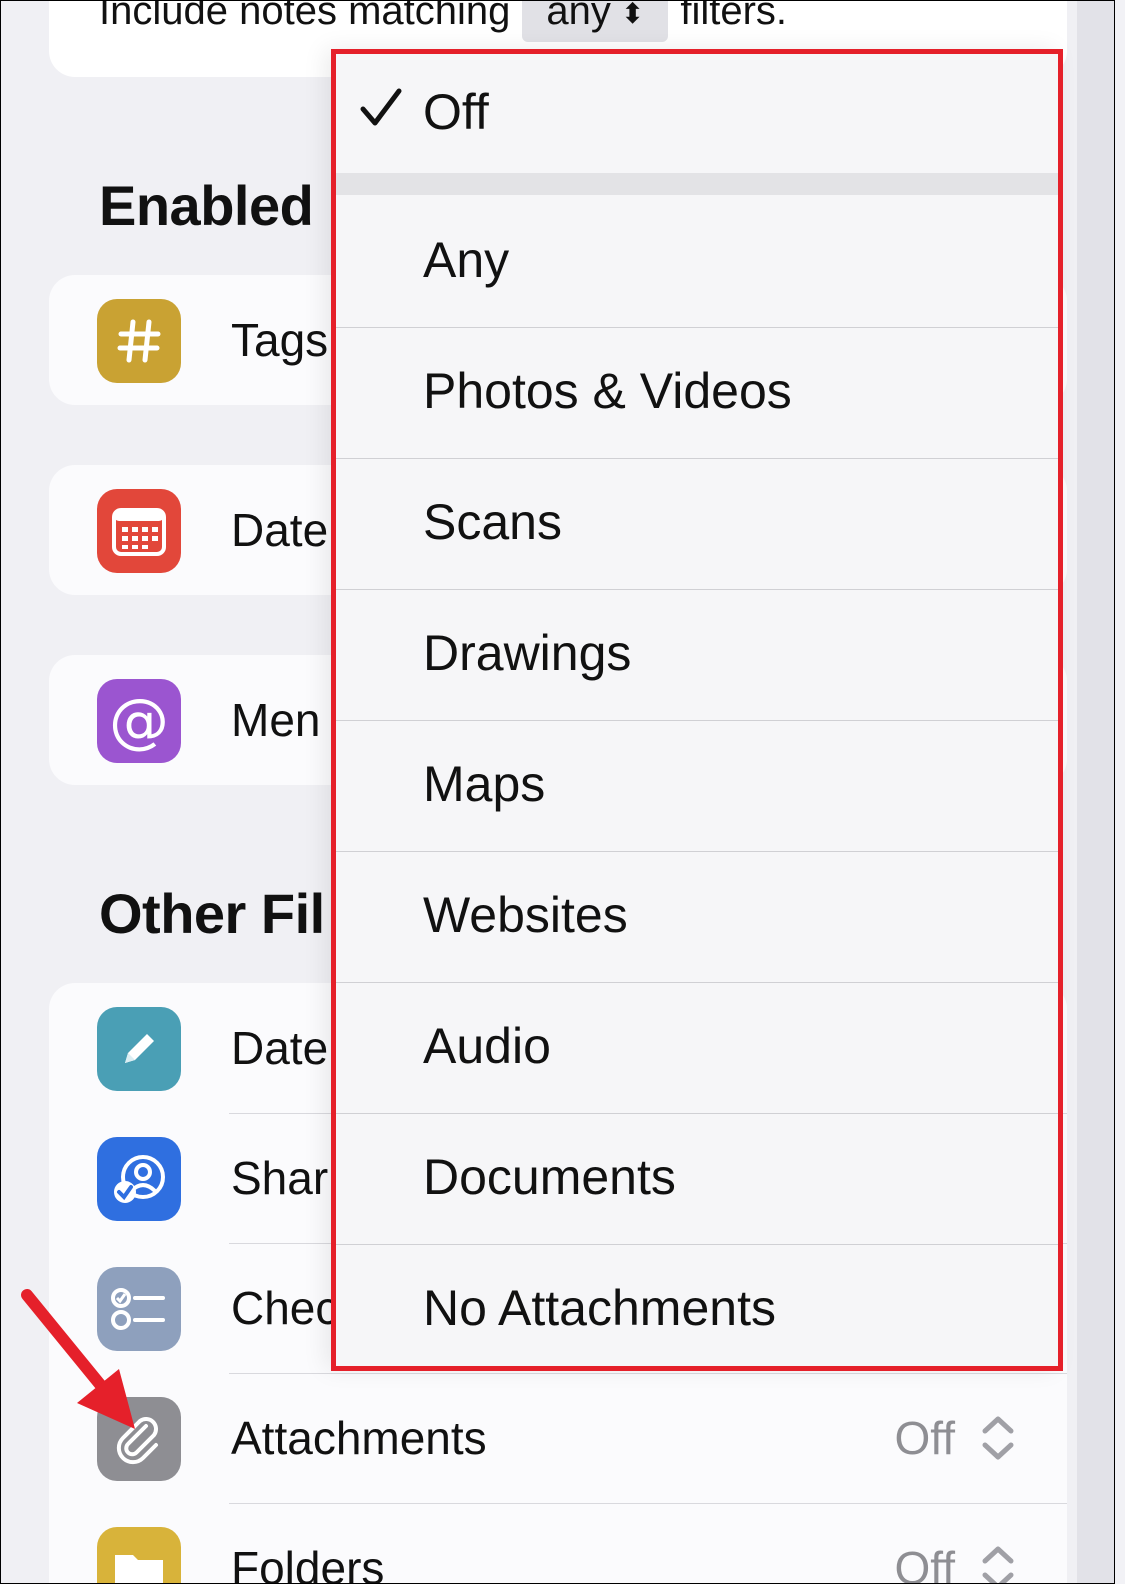  I want to click on filter-row-attachments: Attachments Off, so click(558, 1438).